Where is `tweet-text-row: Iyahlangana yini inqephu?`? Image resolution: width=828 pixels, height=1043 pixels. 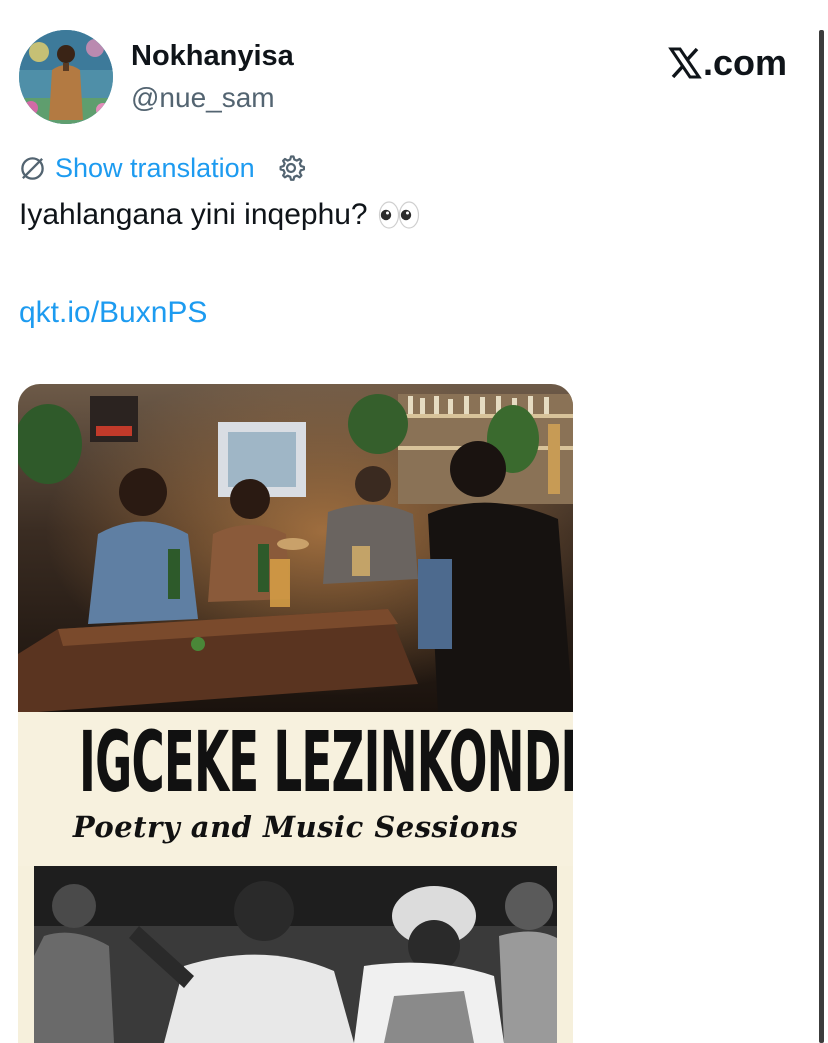 tweet-text-row: Iyahlangana yini inqephu? is located at coordinates (219, 215).